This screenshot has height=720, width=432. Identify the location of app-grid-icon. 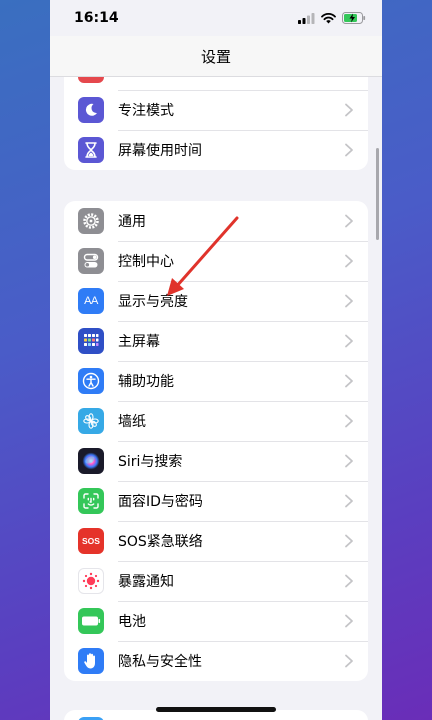
(91, 341).